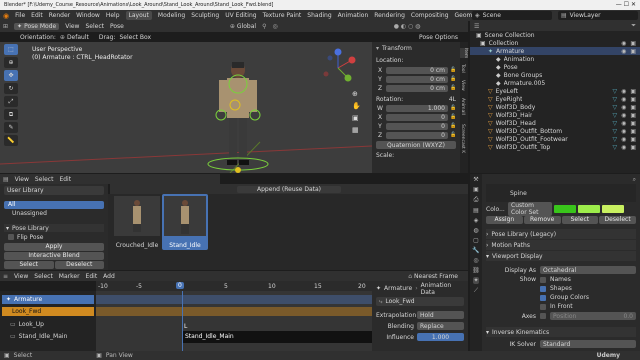 This screenshot has width=640, height=360. What do you see at coordinates (580, 220) in the screenshot?
I see `select-button: Select` at bounding box center [580, 220].